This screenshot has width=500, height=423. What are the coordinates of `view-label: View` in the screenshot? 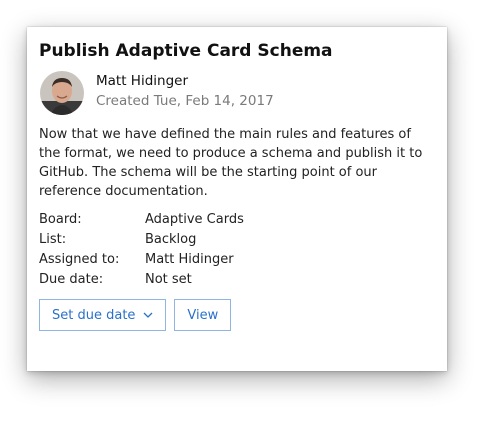 It's located at (203, 315).